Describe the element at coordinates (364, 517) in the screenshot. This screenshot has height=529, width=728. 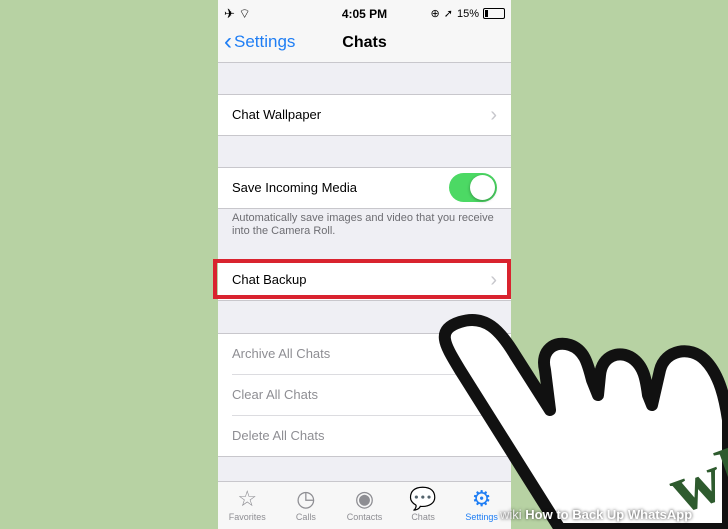
I see `tab-label: Contacts` at that location.